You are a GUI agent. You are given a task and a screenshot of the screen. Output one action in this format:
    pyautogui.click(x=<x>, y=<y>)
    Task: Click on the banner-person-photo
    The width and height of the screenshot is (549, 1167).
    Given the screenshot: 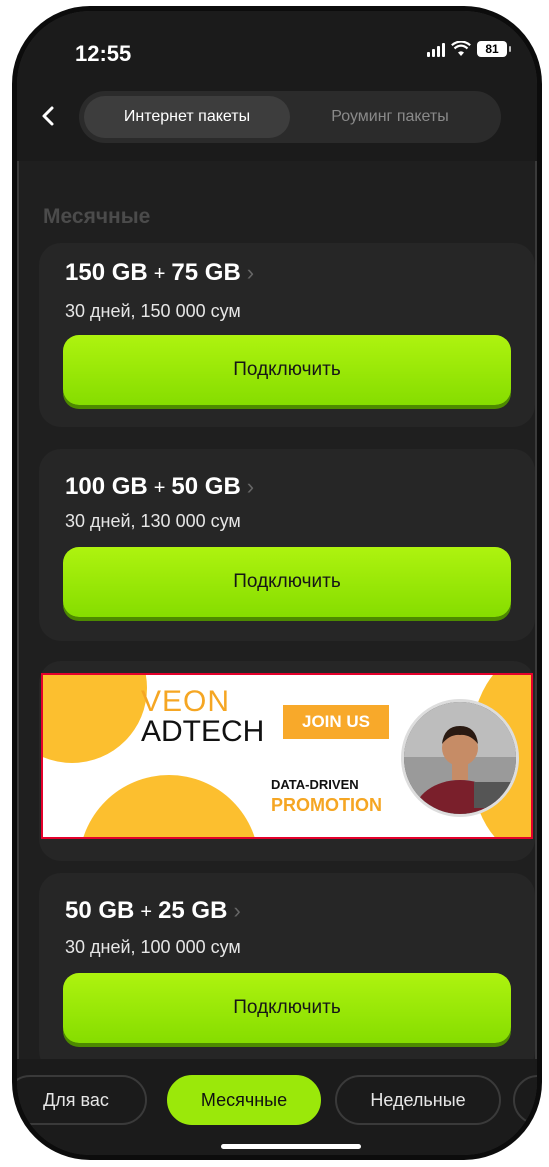 What is the action you would take?
    pyautogui.click(x=460, y=758)
    